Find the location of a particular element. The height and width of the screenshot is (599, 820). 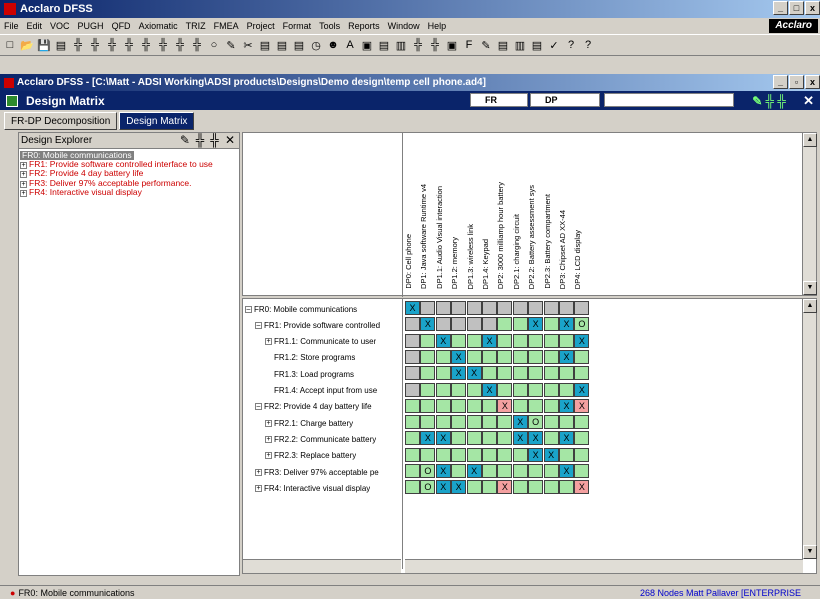

toolbar-button-33: ? is located at coordinates (571, 45).